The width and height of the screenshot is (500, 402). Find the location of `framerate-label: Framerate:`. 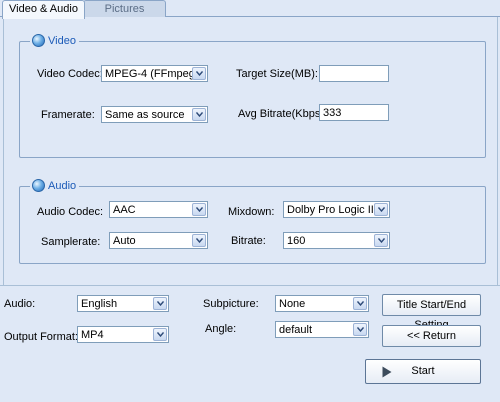

framerate-label: Framerate: is located at coordinates (68, 115).